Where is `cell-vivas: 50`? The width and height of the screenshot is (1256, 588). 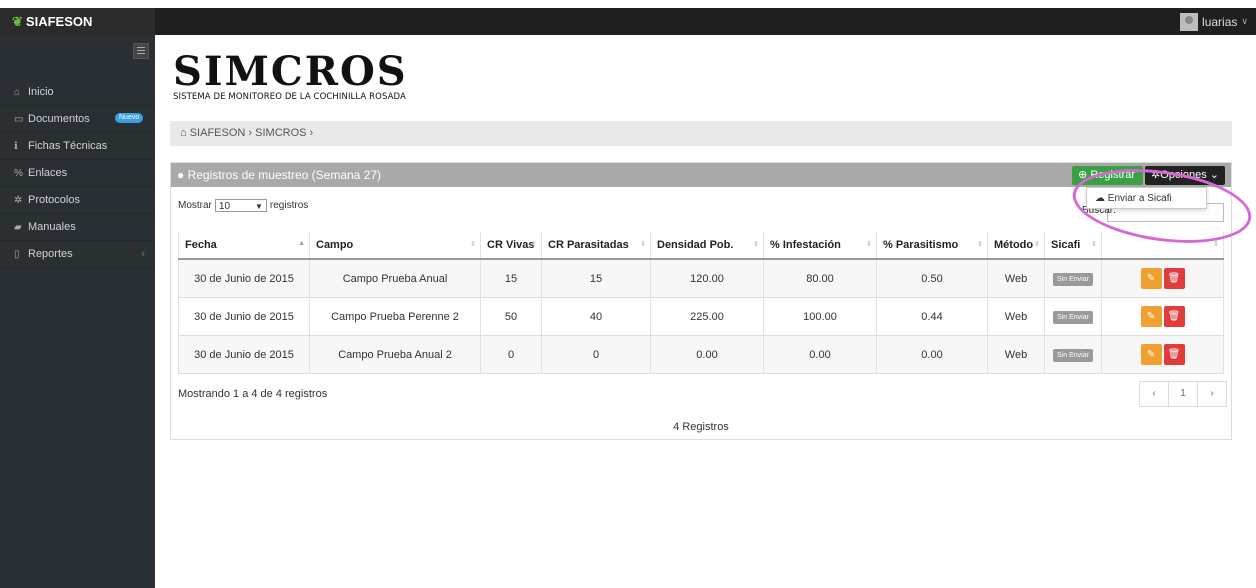
cell-vivas: 50 is located at coordinates (511, 316).